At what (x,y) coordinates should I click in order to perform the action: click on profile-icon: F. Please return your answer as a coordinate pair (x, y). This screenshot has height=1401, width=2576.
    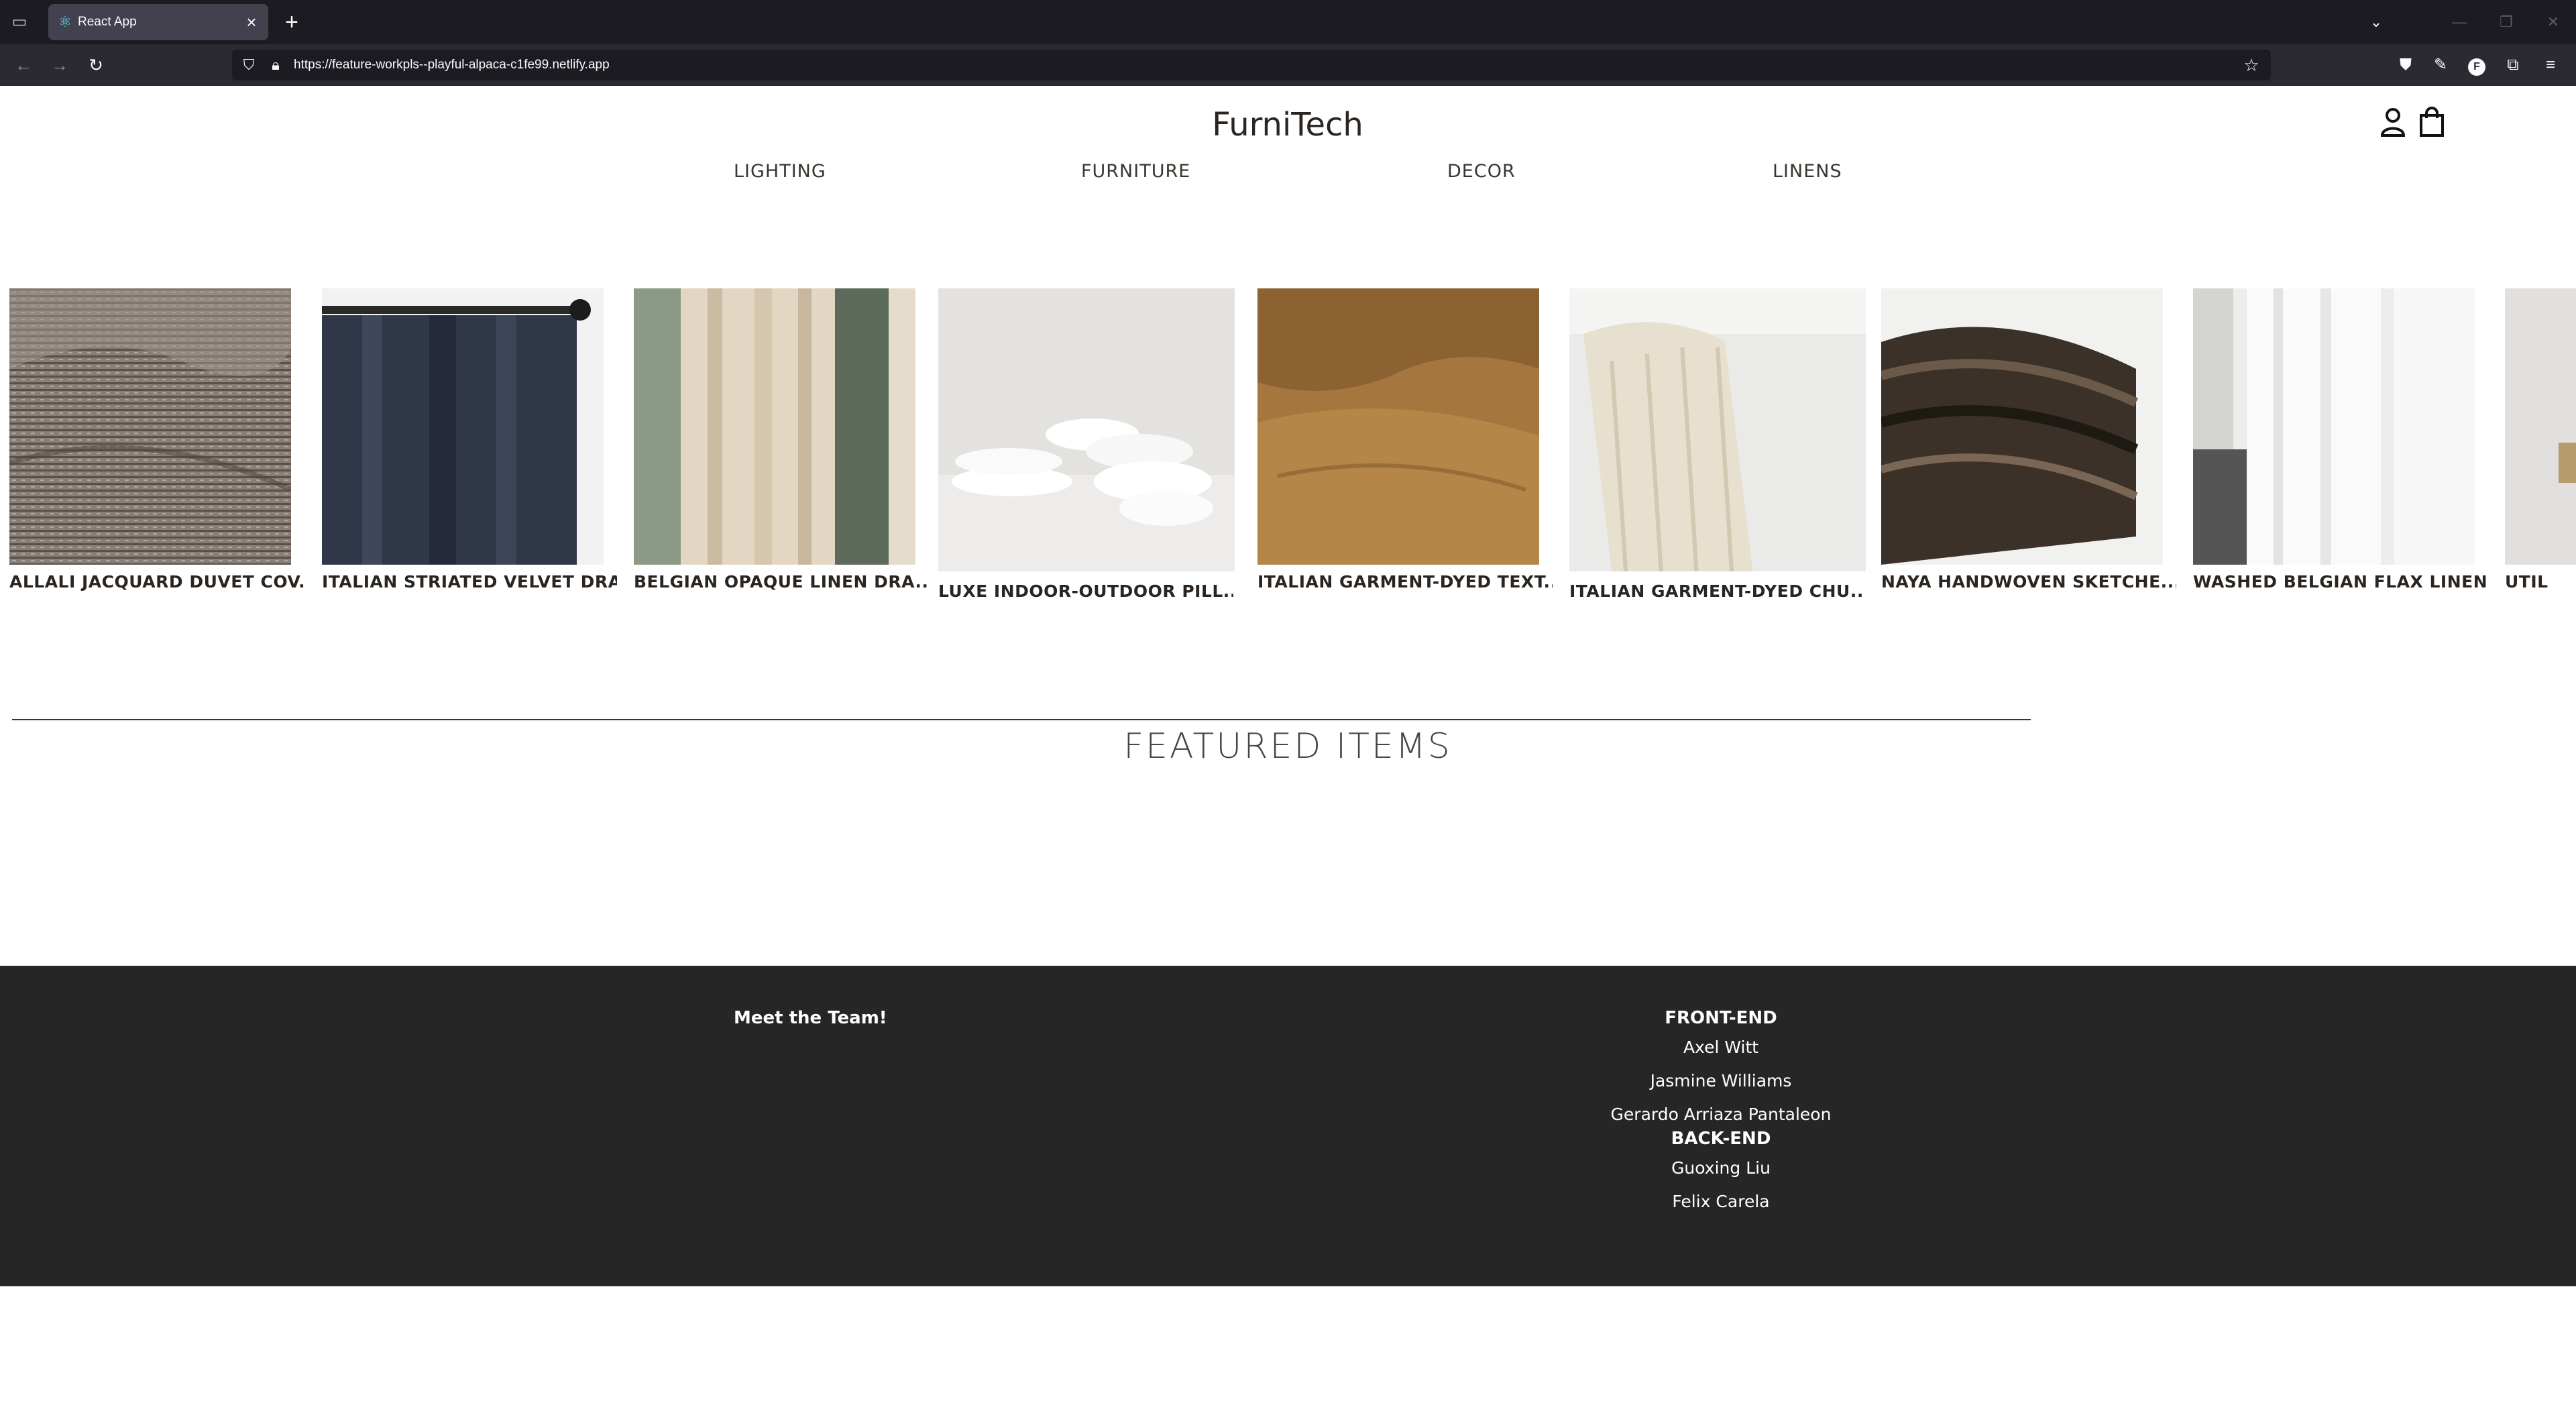
    Looking at the image, I should click on (2476, 65).